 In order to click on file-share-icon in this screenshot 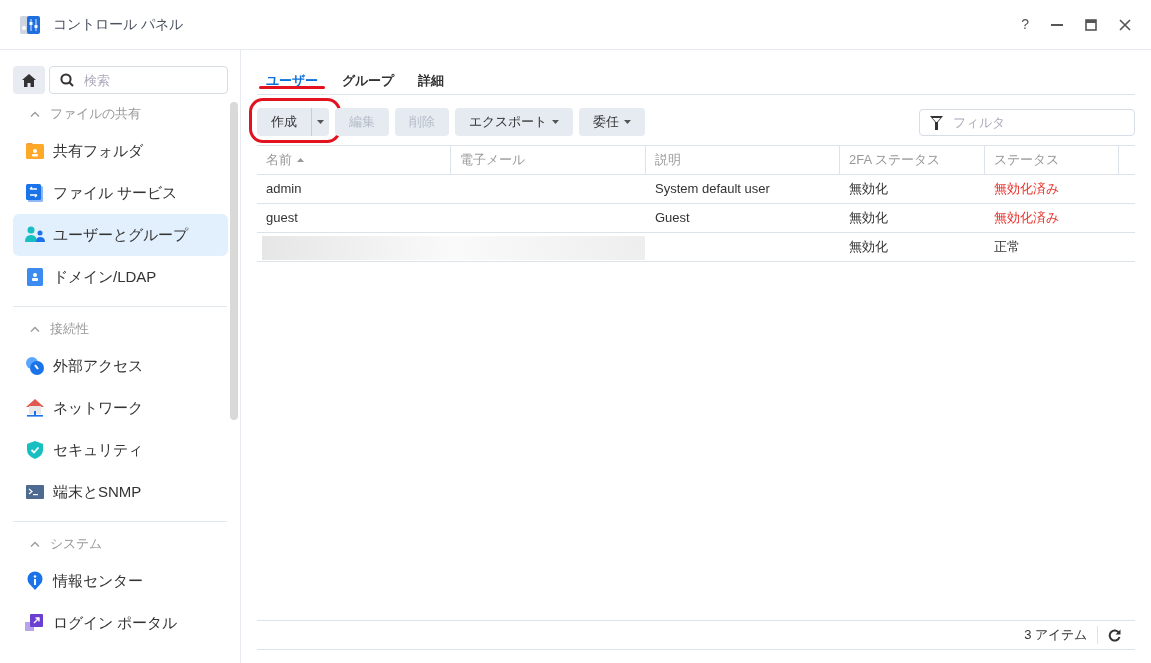, I will do `click(35, 193)`.